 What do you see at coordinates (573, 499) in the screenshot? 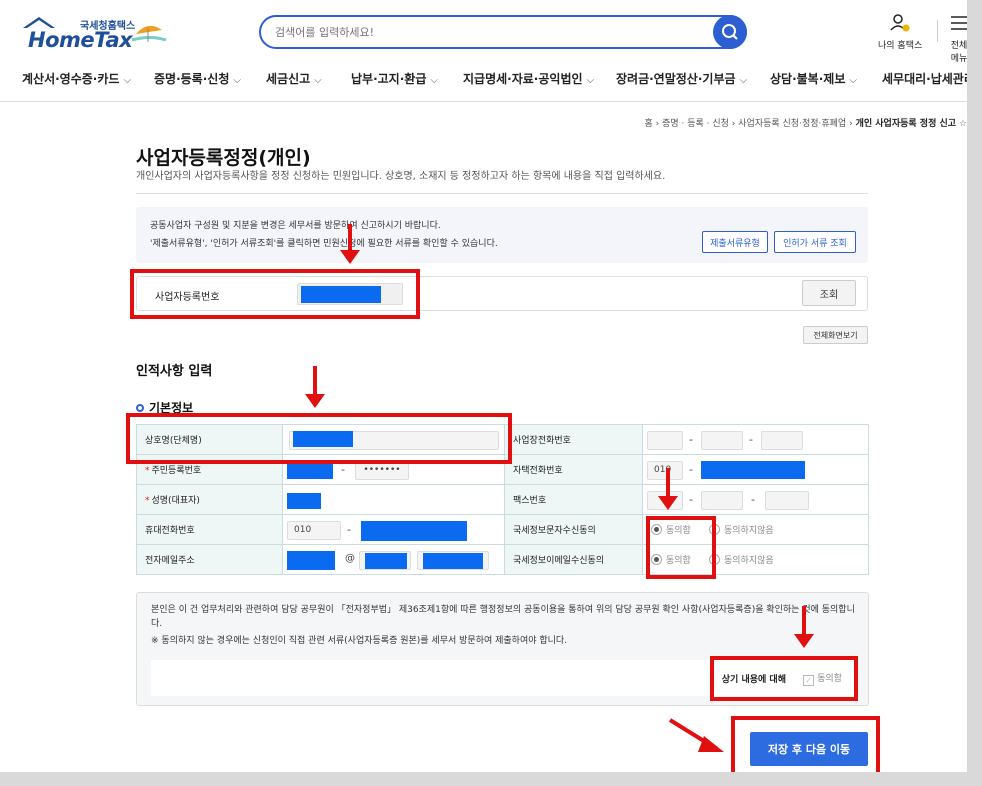
I see `fax-label: 팩스번호` at bounding box center [573, 499].